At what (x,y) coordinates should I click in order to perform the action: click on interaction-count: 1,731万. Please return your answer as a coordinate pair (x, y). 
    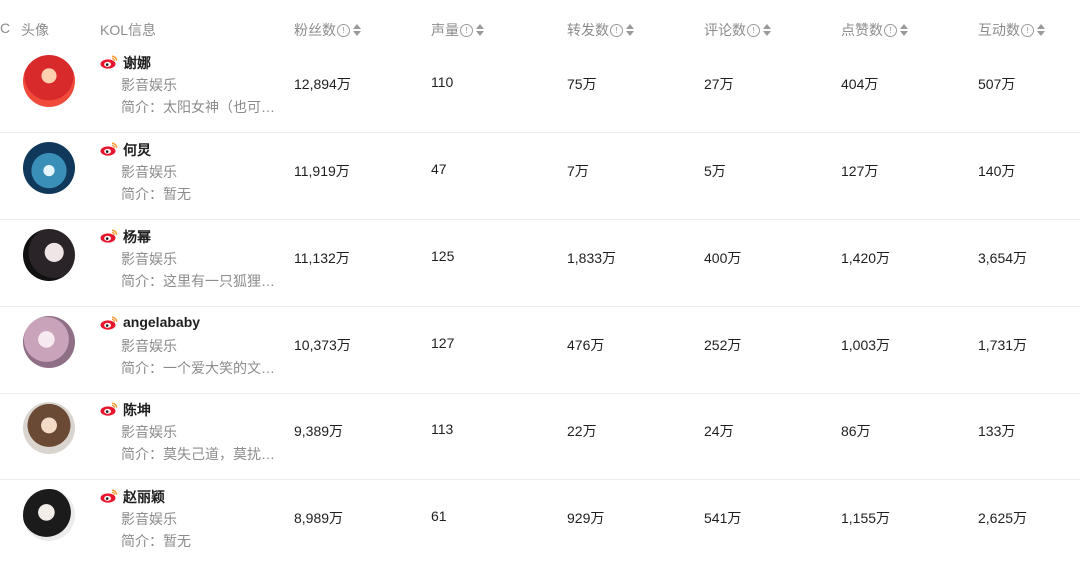
    Looking at the image, I should click on (1003, 345).